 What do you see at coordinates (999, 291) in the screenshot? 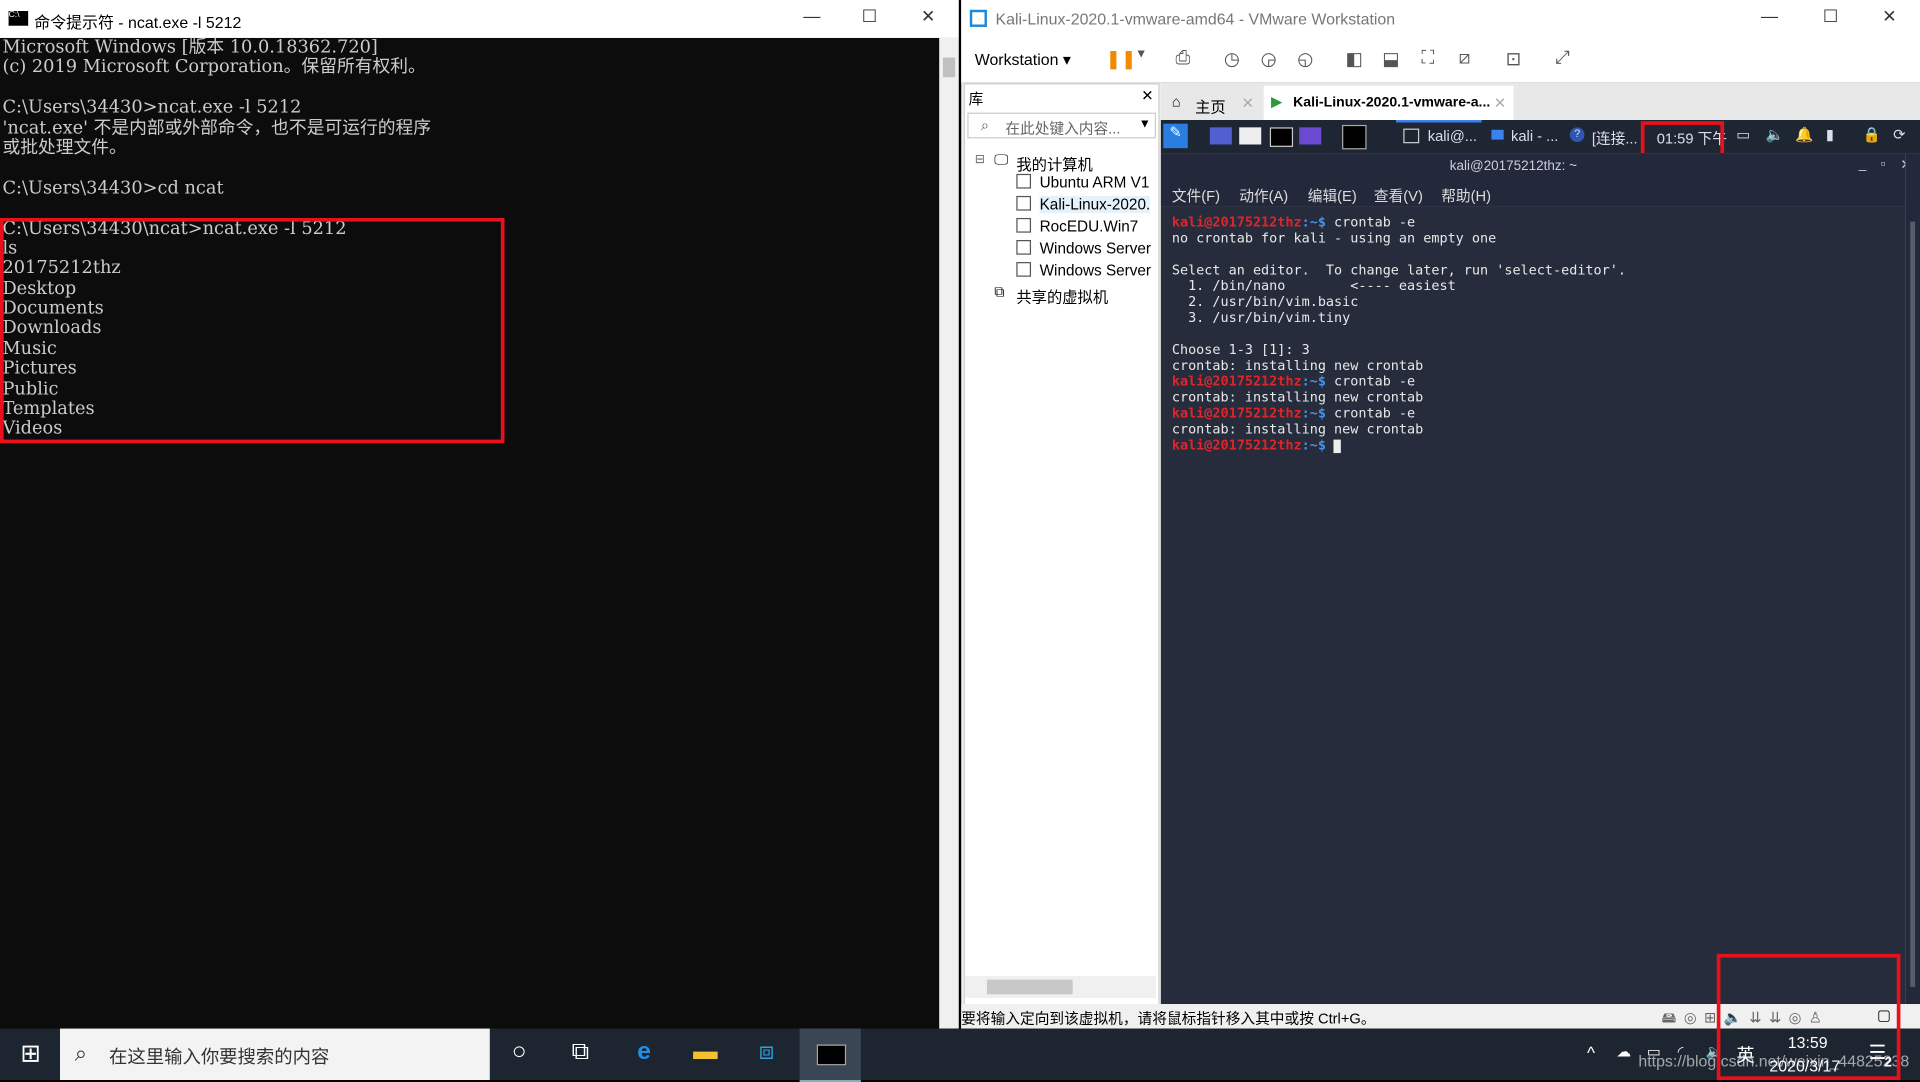
I see `shared-vm-icon: ⧉` at bounding box center [999, 291].